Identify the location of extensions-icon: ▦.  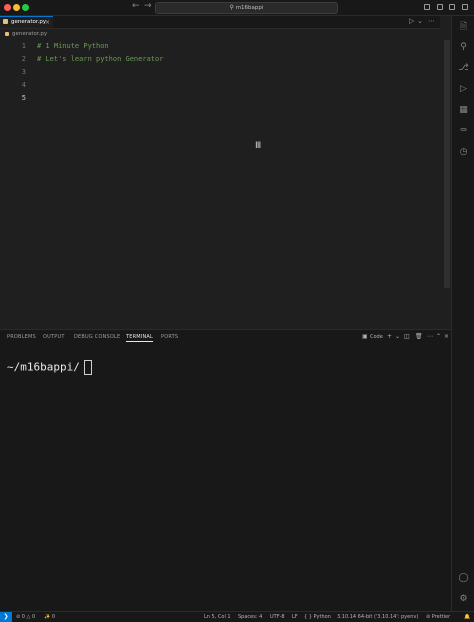
(463, 110).